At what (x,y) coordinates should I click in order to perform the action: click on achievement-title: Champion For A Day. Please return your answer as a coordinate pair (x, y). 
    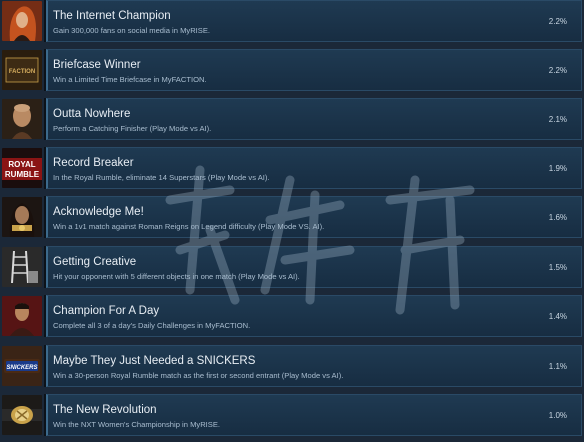
    Looking at the image, I should click on (106, 311).